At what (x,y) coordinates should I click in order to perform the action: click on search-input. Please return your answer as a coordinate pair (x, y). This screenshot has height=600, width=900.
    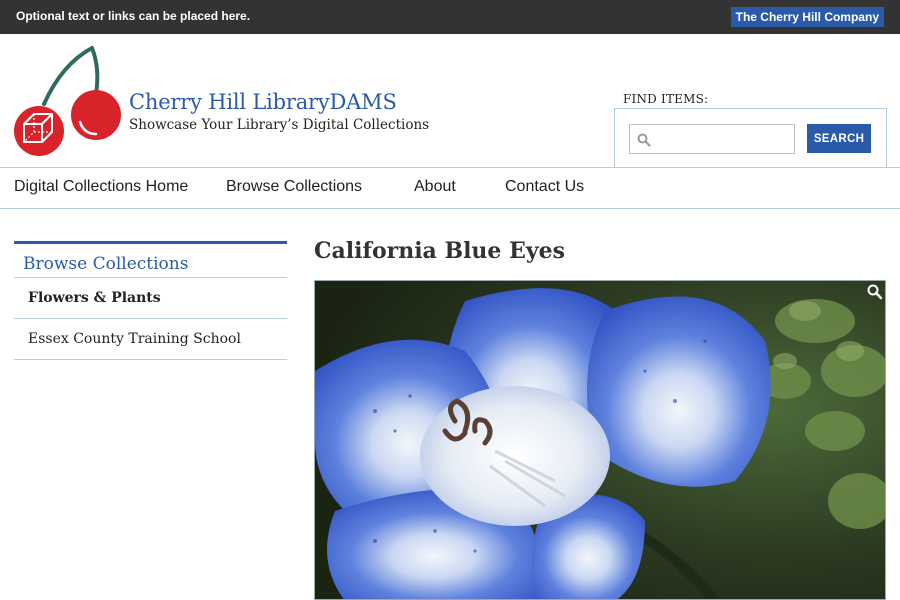
    Looking at the image, I should click on (712, 139).